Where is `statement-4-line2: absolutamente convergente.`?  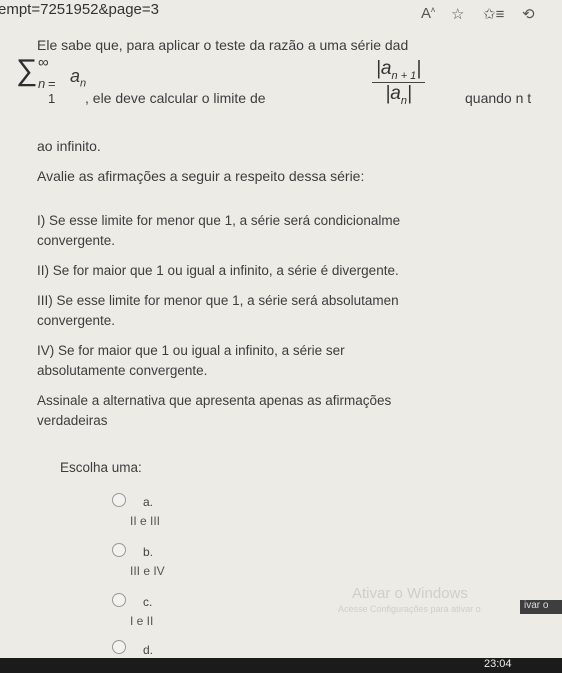 statement-4-line2: absolutamente convergente. is located at coordinates (122, 370).